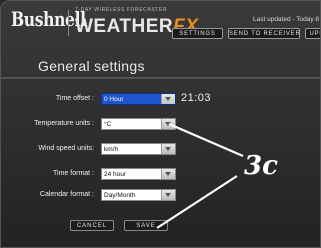 Image resolution: width=321 pixels, height=248 pixels. I want to click on callout-line-to-temperature, so click(206, 140).